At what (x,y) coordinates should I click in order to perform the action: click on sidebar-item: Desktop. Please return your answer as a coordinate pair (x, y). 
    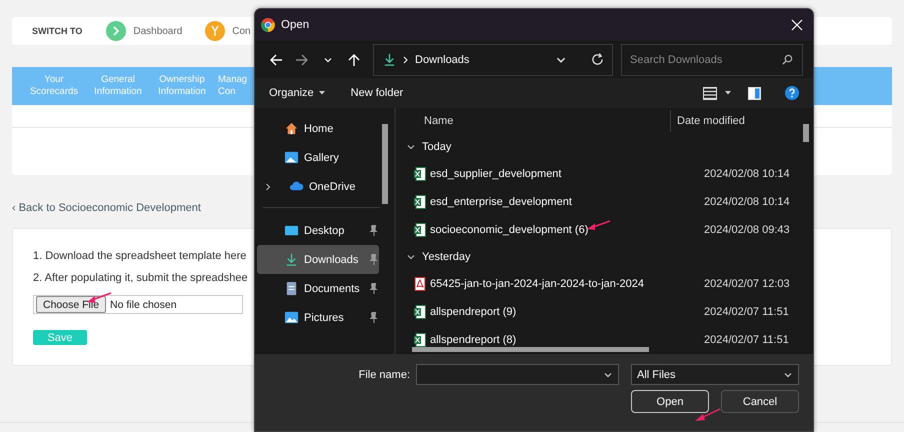
    Looking at the image, I should click on (318, 230).